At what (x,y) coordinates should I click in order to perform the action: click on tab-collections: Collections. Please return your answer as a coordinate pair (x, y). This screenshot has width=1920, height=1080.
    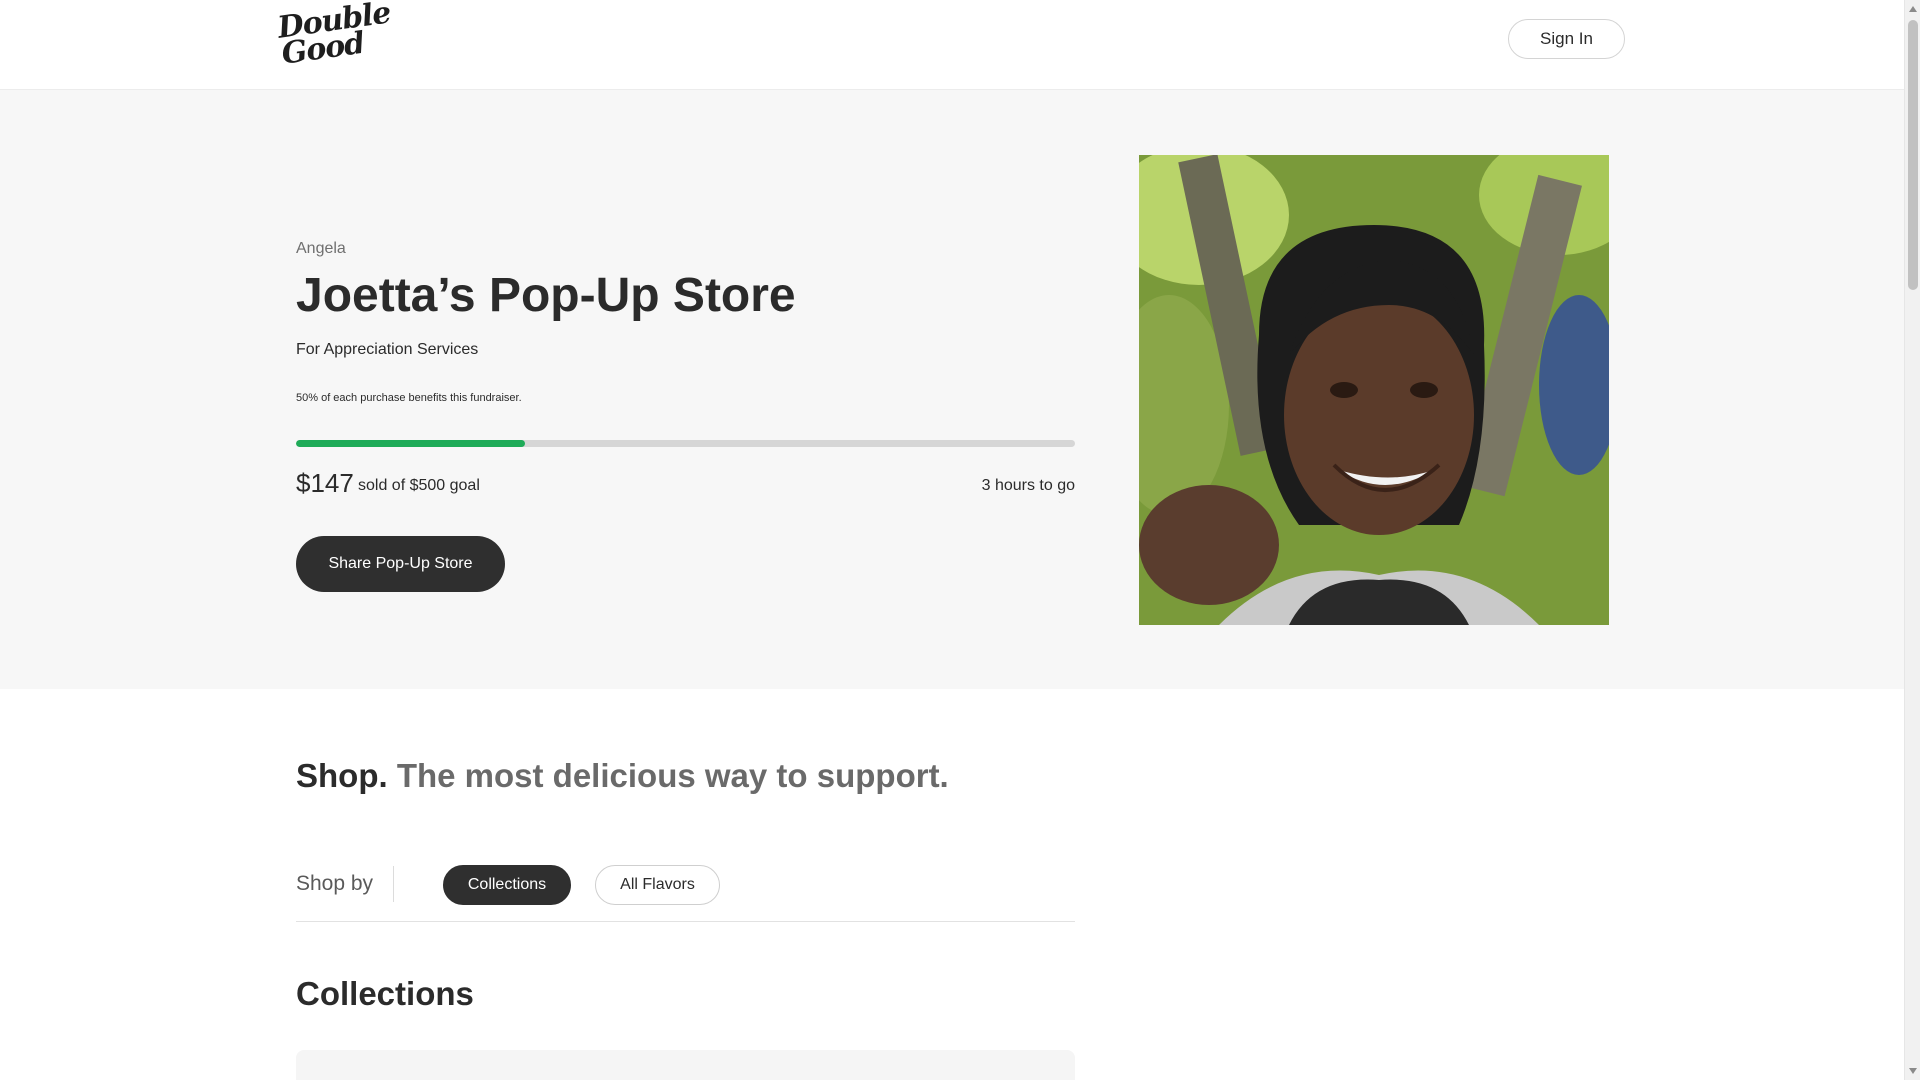
    Looking at the image, I should click on (507, 885).